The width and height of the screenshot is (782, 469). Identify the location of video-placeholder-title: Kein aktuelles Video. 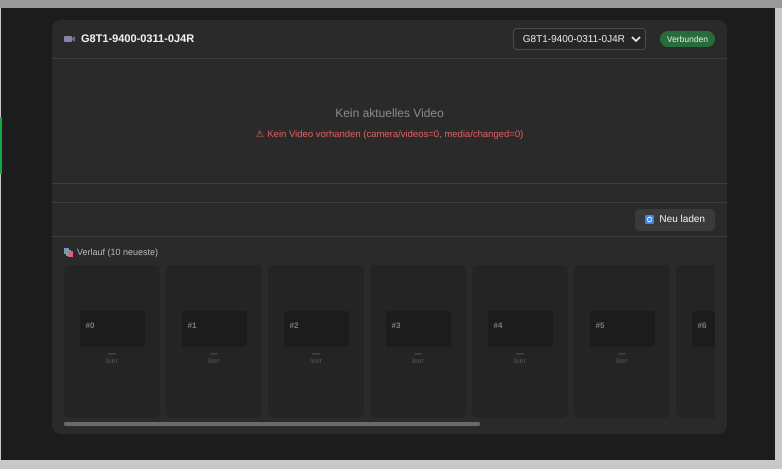
(389, 113).